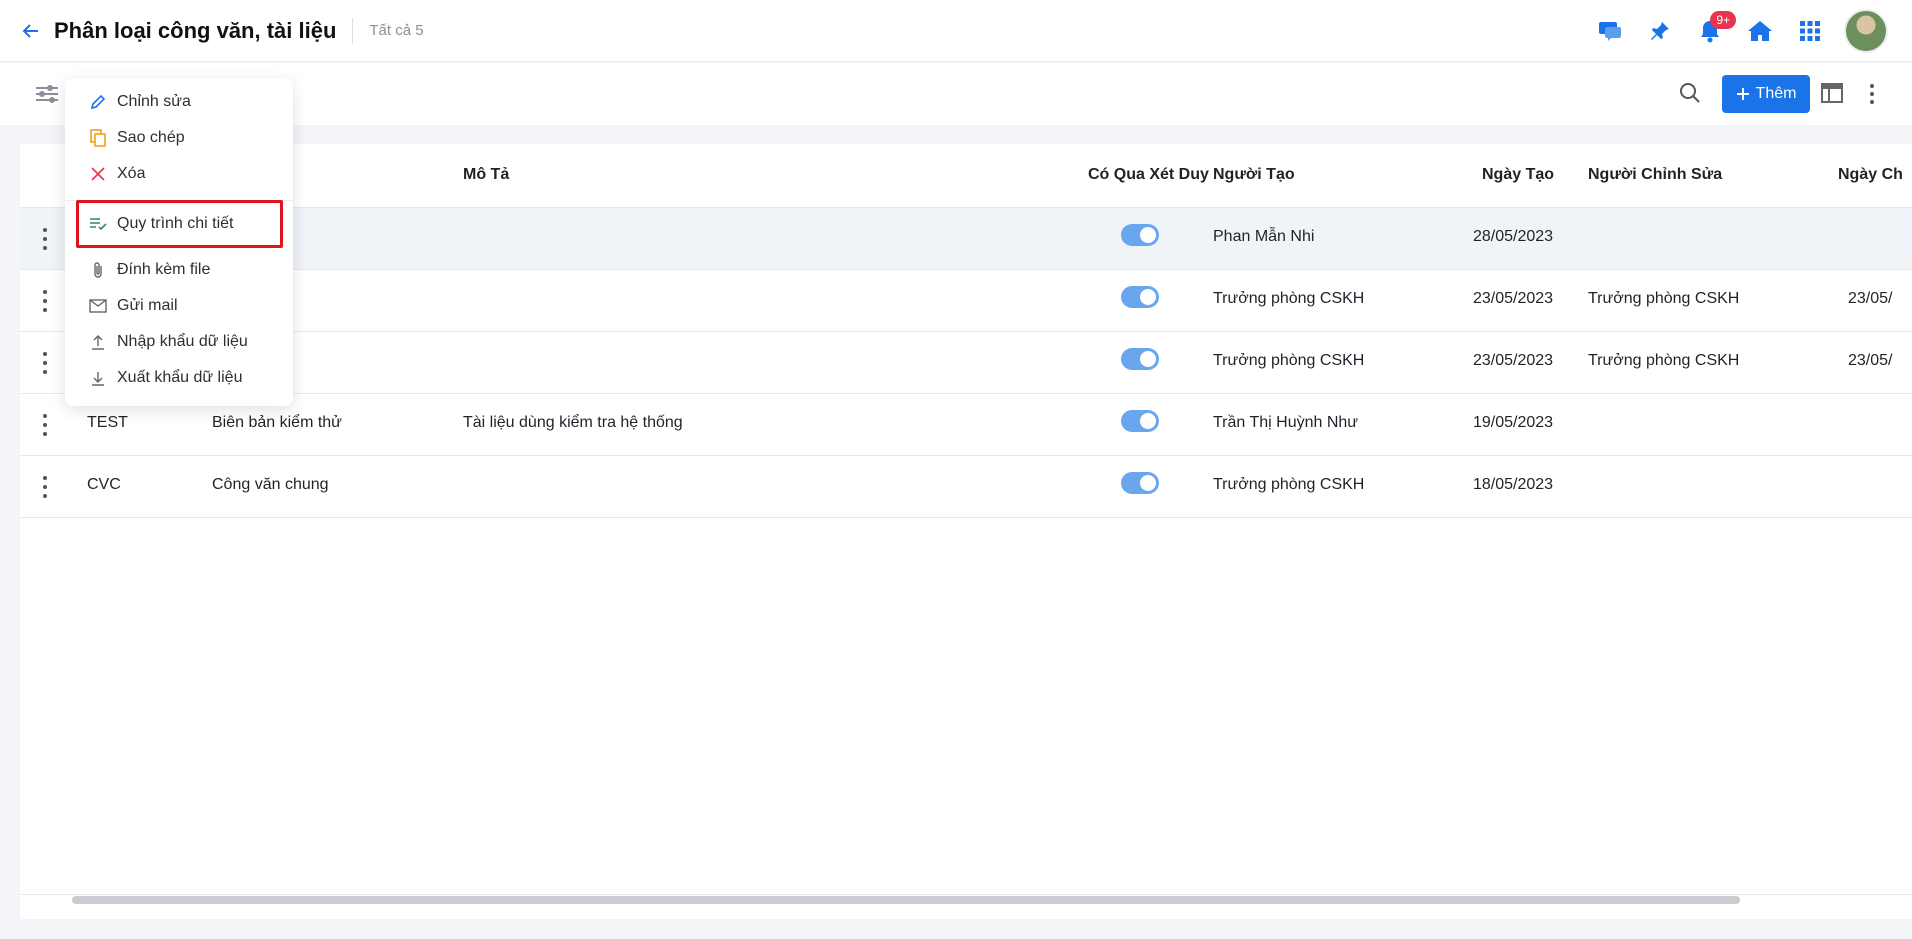  What do you see at coordinates (1285, 422) in the screenshot?
I see `cell-creator: Trần Thị Huỳnh Như` at bounding box center [1285, 422].